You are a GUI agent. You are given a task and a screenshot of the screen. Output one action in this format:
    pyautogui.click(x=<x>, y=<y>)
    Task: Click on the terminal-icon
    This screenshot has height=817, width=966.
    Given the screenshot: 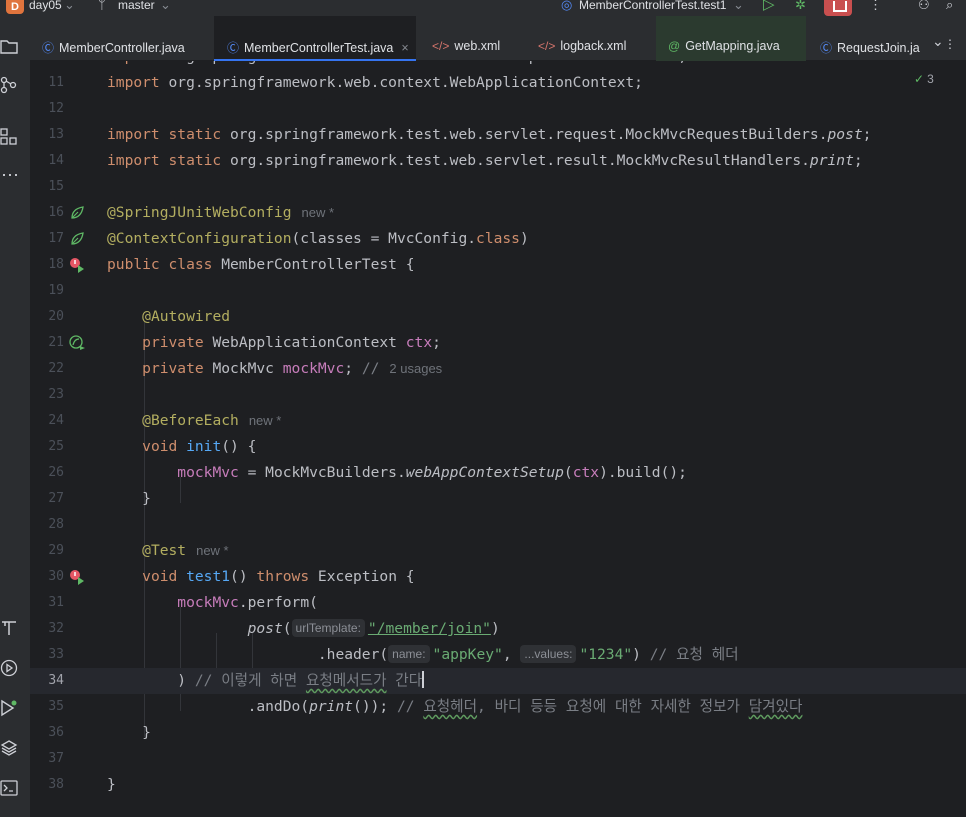 What is the action you would take?
    pyautogui.click(x=9, y=788)
    